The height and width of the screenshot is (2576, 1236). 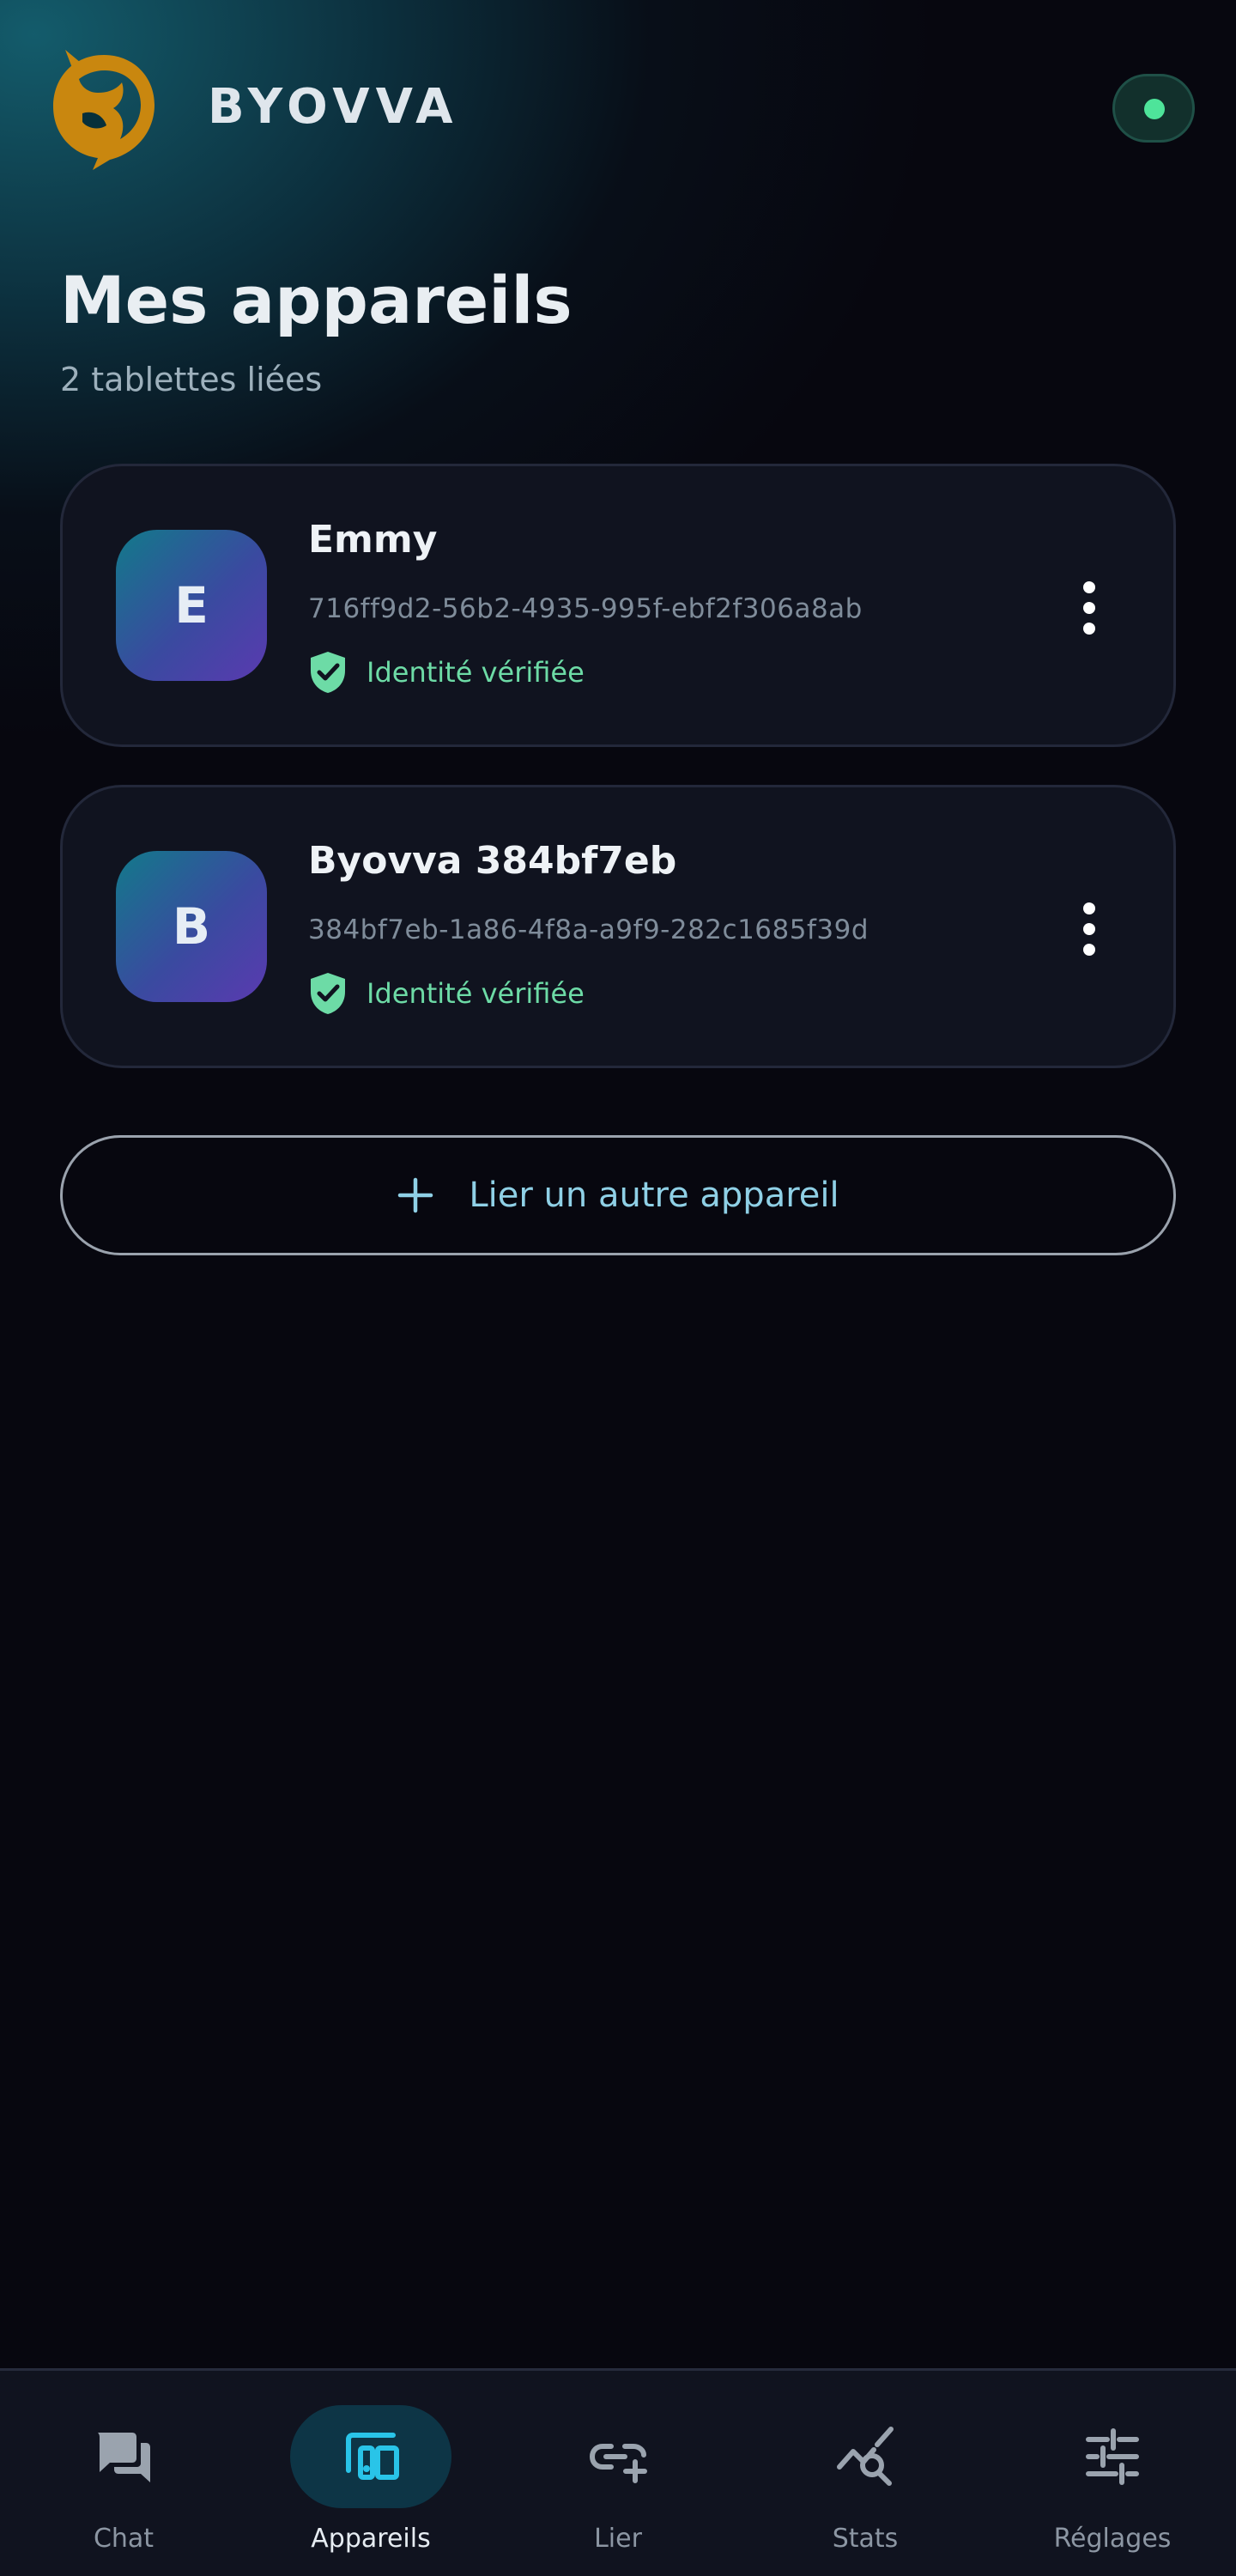 I want to click on device-avatar: E, so click(x=191, y=605).